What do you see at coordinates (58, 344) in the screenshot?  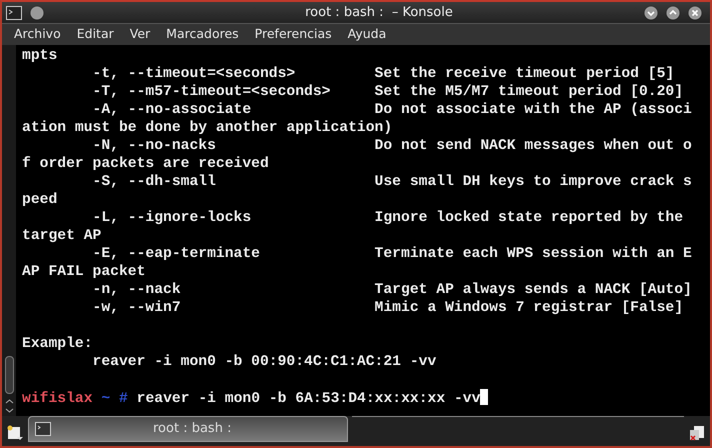 I see `terminal-line: Example:` at bounding box center [58, 344].